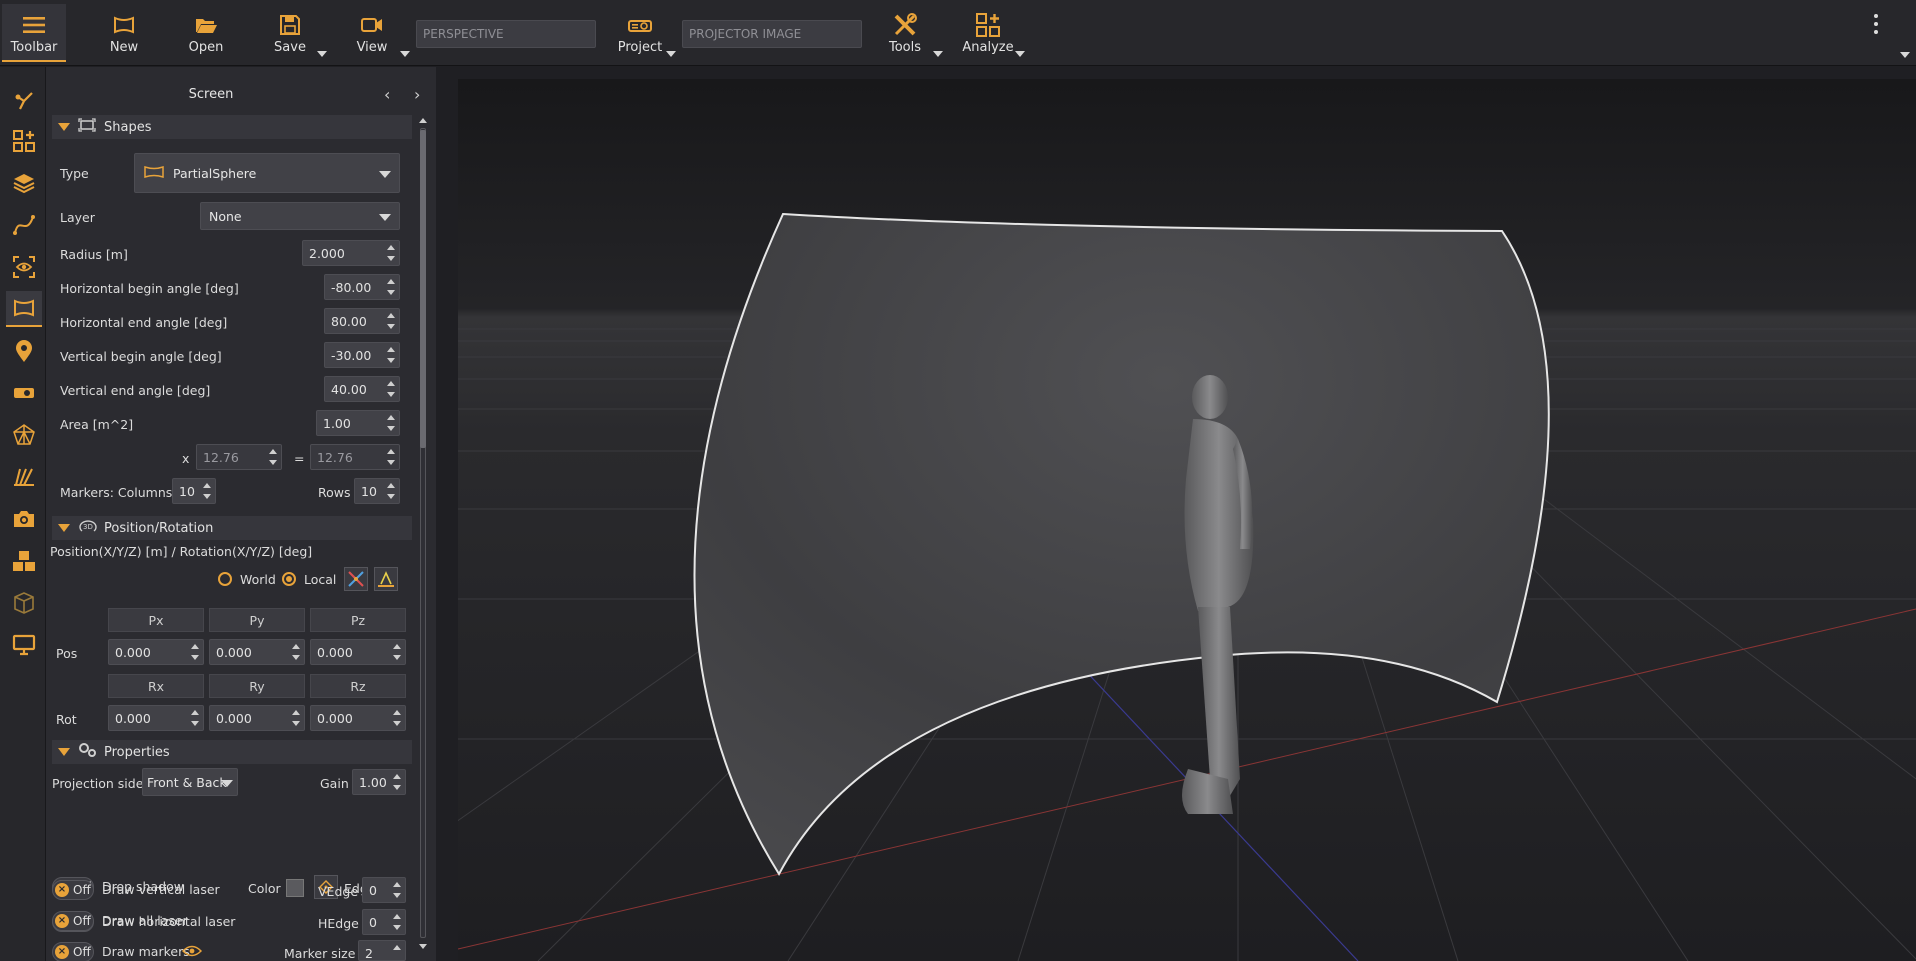 Image resolution: width=1916 pixels, height=961 pixels. I want to click on open-button: Open, so click(206, 33).